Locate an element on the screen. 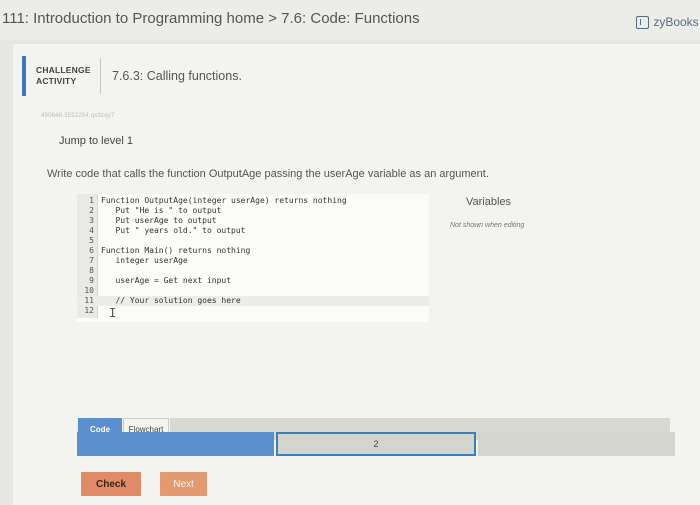 The height and width of the screenshot is (505, 700). code-line: 5 is located at coordinates (253, 241).